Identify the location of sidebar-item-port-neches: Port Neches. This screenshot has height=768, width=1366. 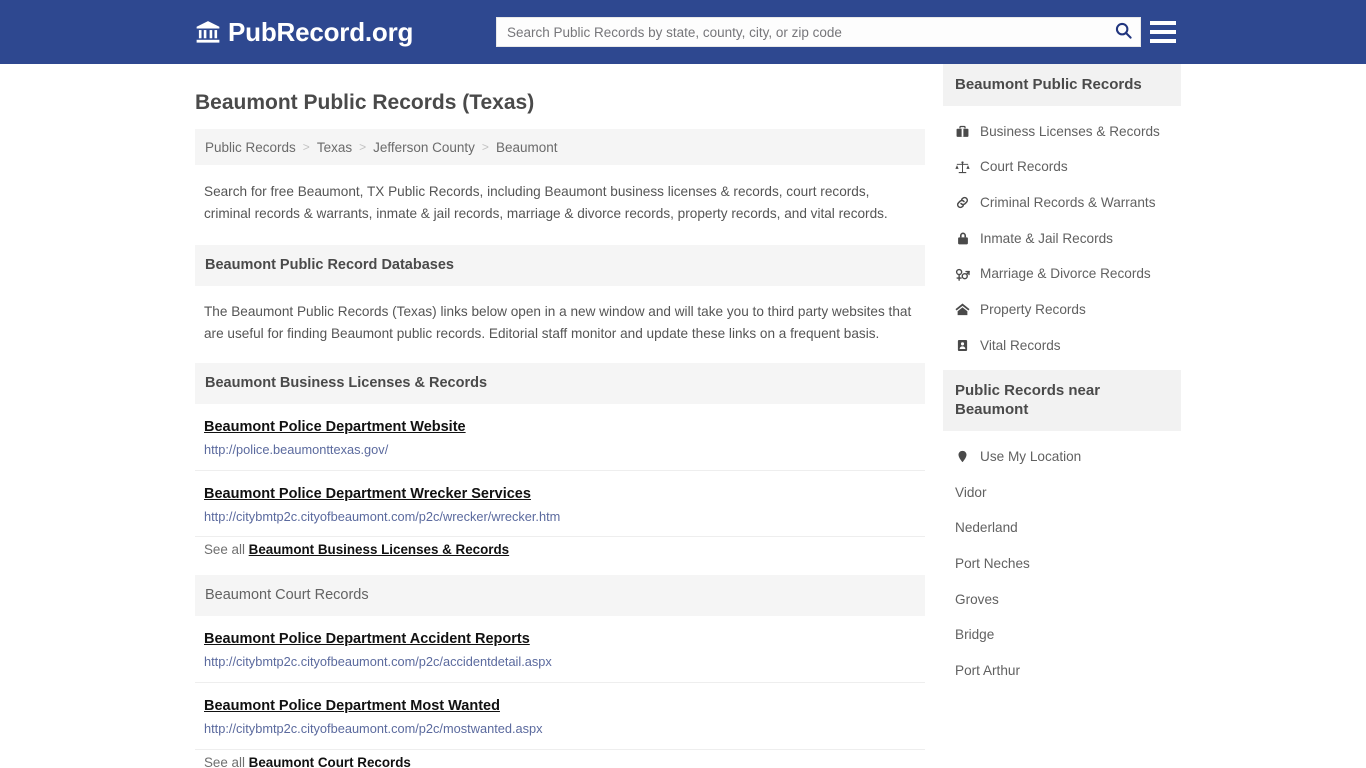
(1062, 564).